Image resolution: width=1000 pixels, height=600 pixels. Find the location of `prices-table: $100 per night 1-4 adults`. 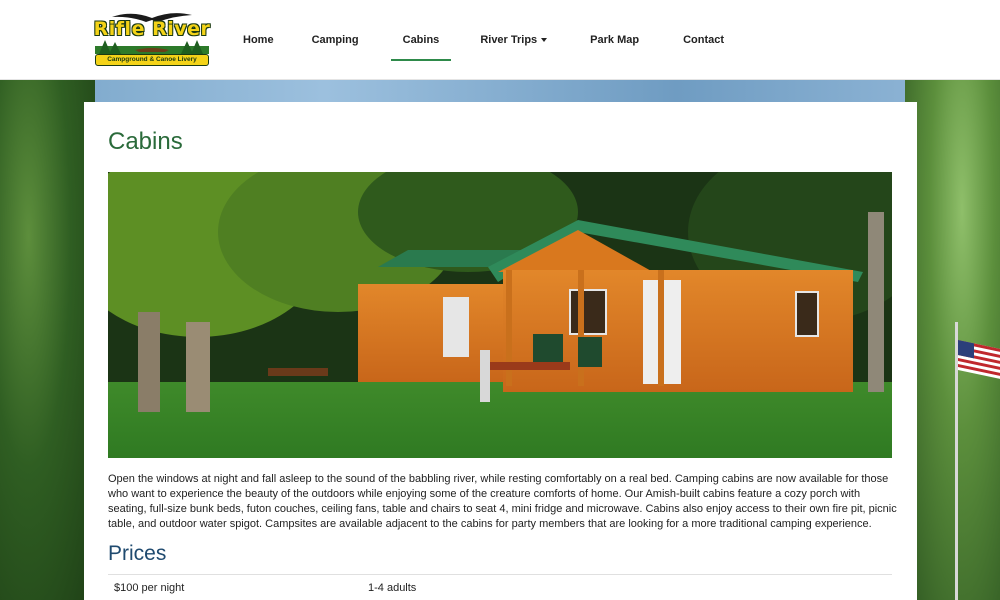

prices-table: $100 per night 1-4 adults is located at coordinates (500, 587).